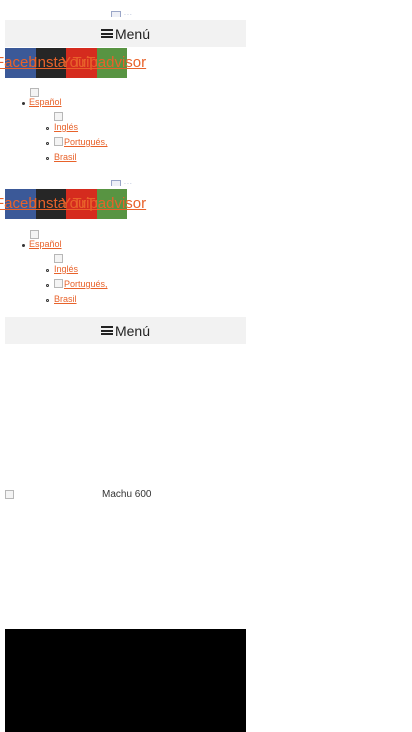 The image size is (412, 732). What do you see at coordinates (78, 494) in the screenshot?
I see `hero-image: Machu 600` at bounding box center [78, 494].